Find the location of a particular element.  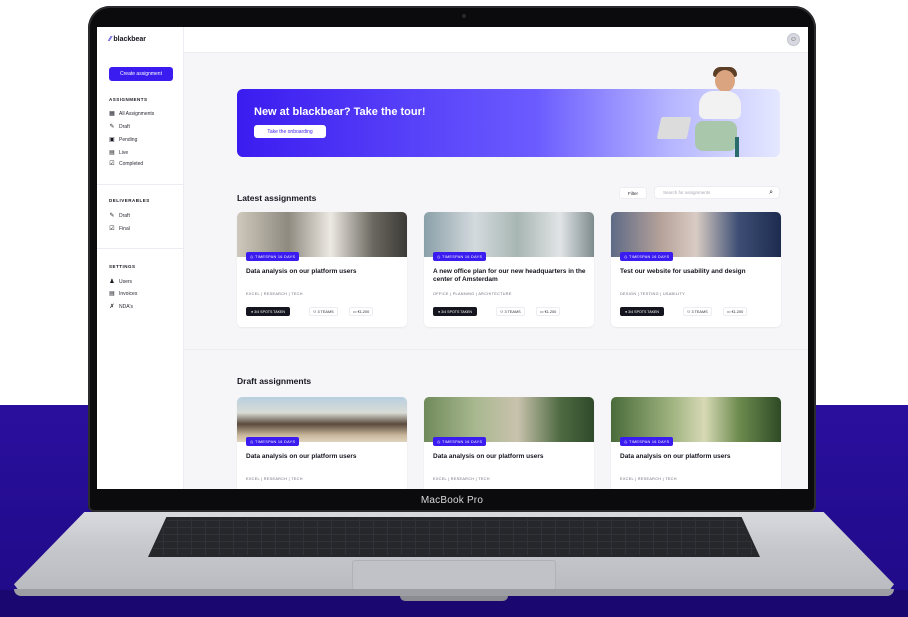

create-assignment-button: Create assignment is located at coordinates (141, 74).